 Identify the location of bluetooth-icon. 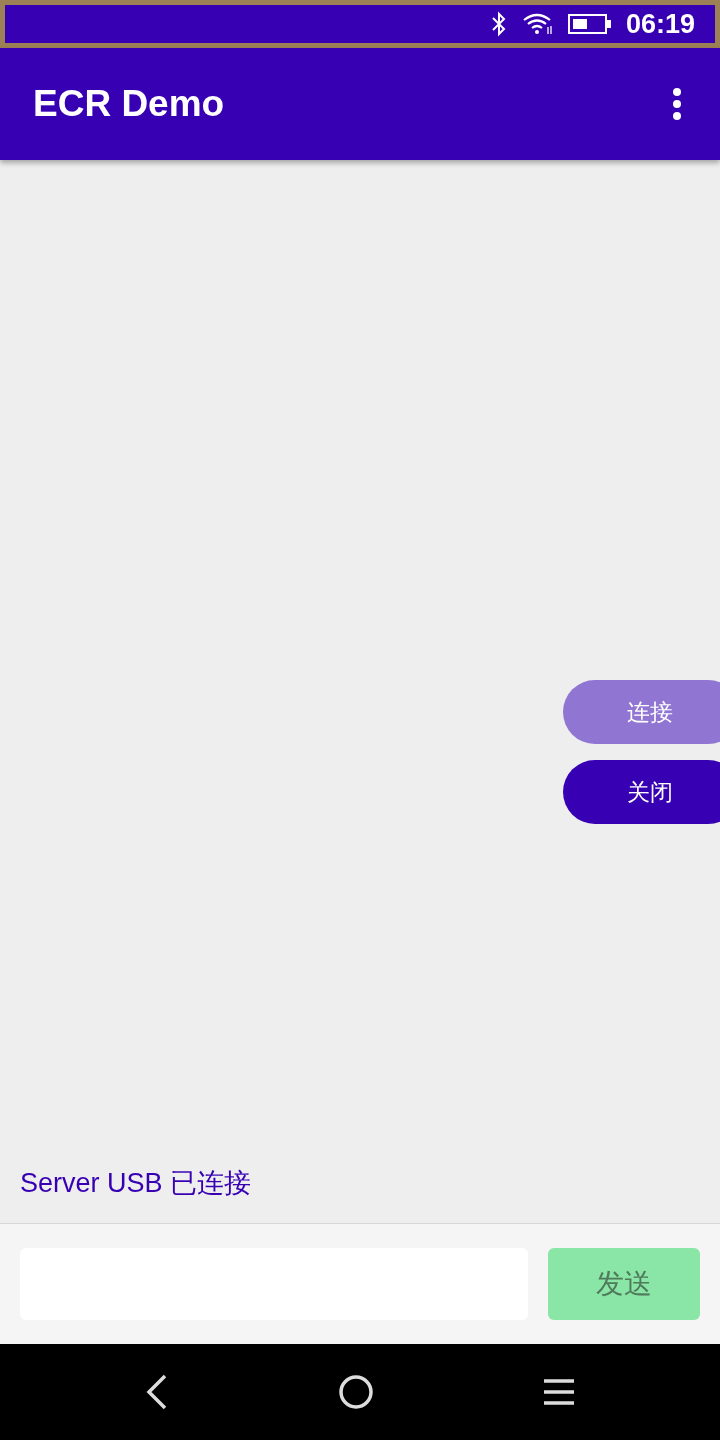
(498, 24).